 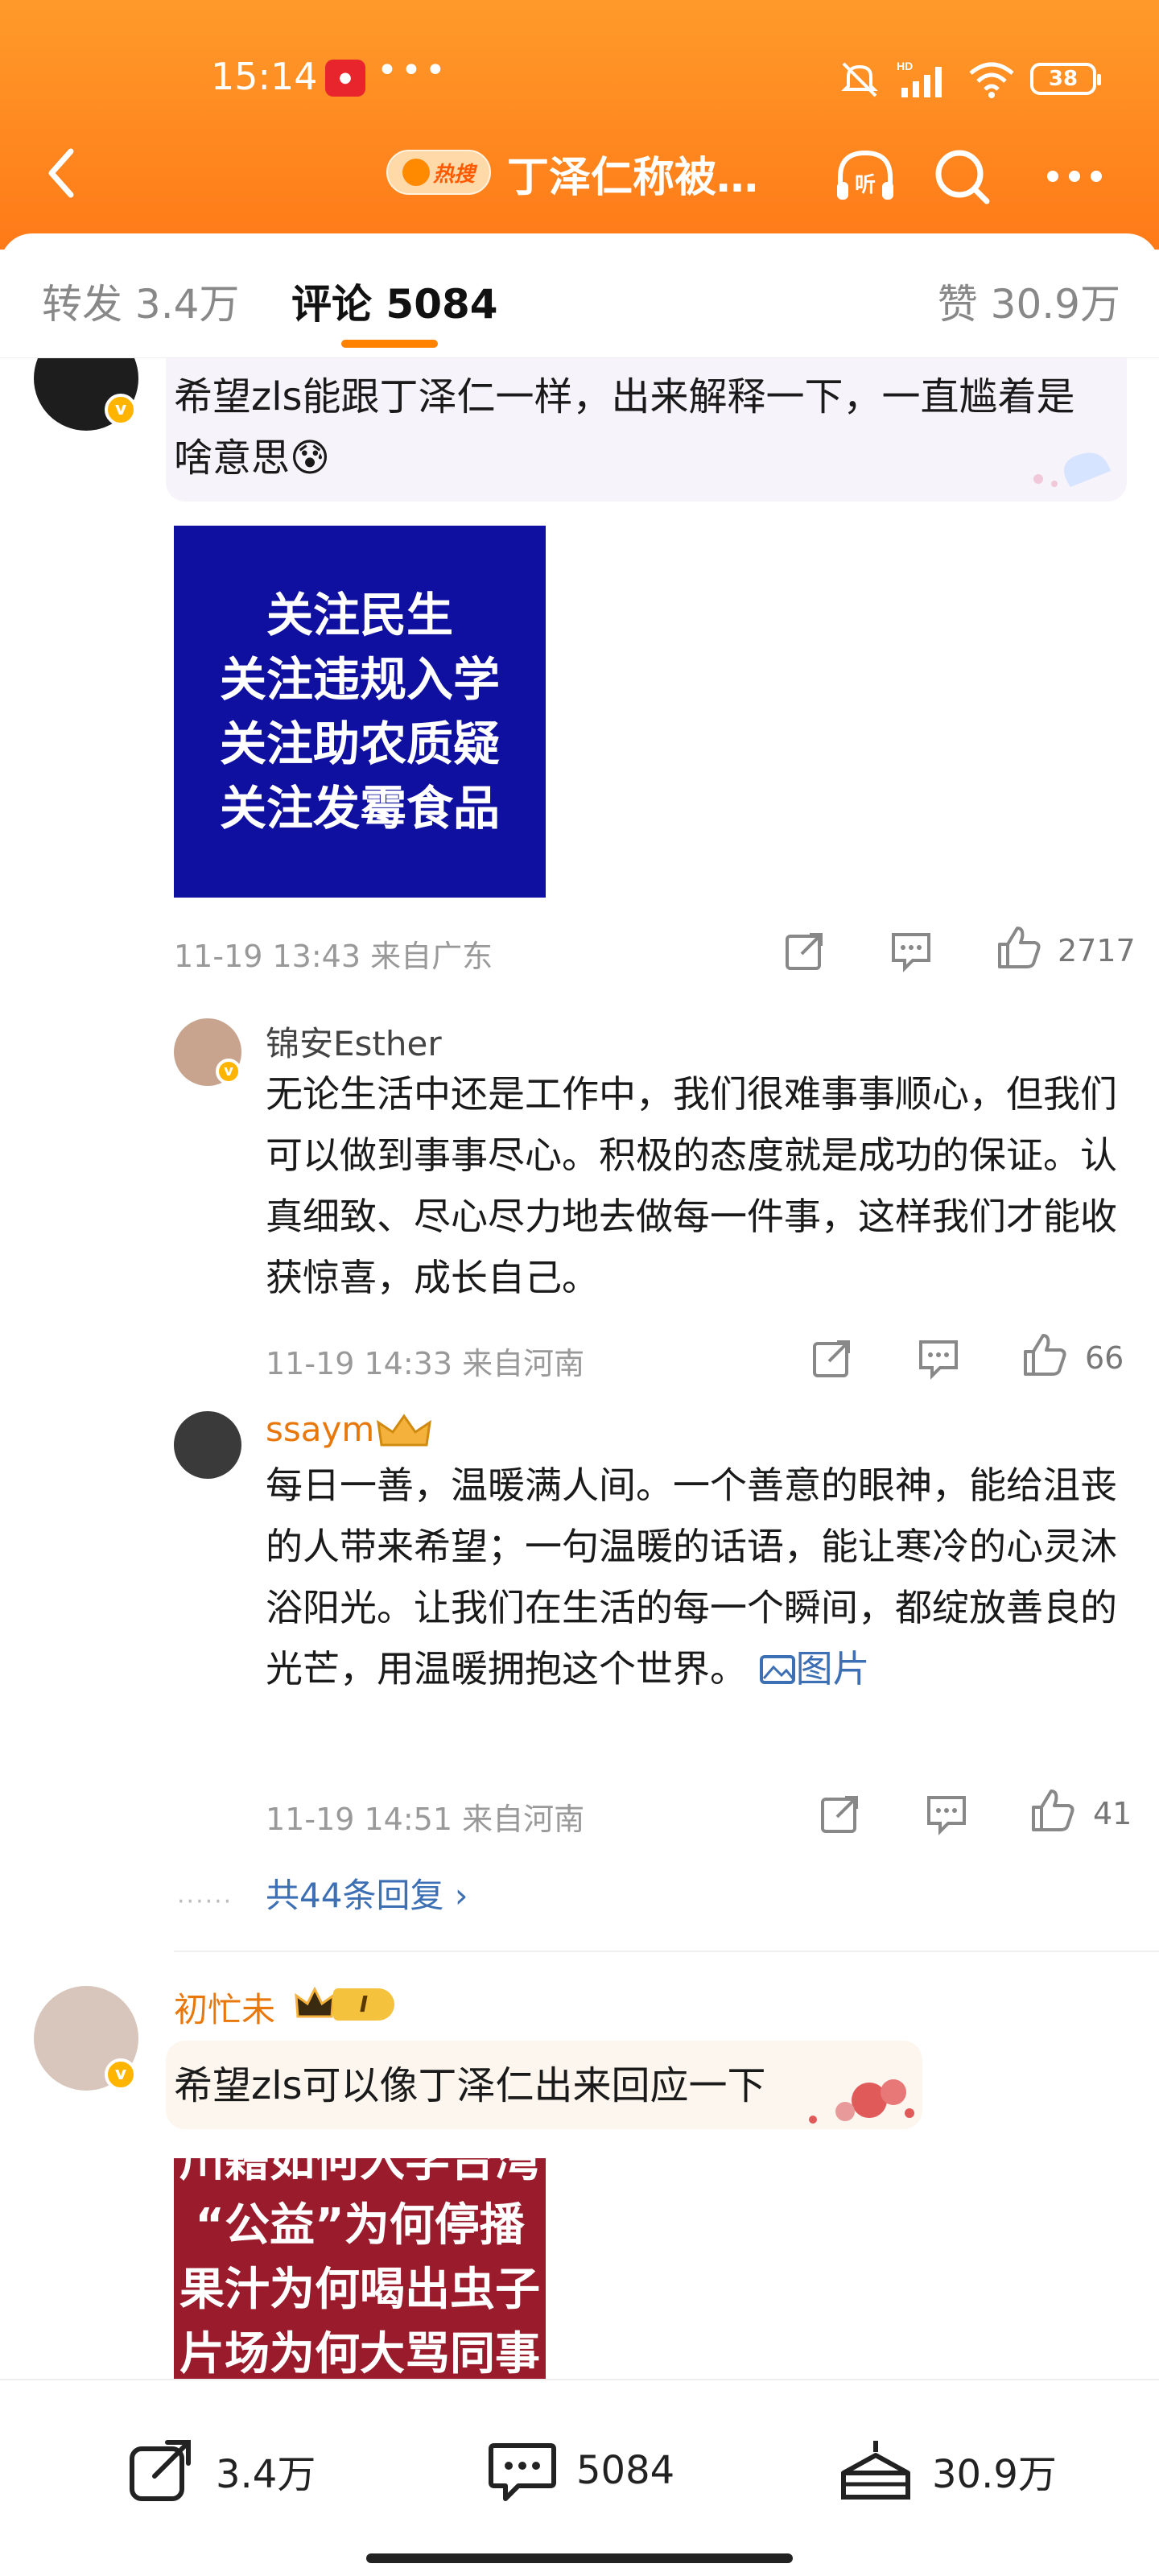 I want to click on reply-meta: 11-19 14:51 来自河南, so click(x=425, y=1819).